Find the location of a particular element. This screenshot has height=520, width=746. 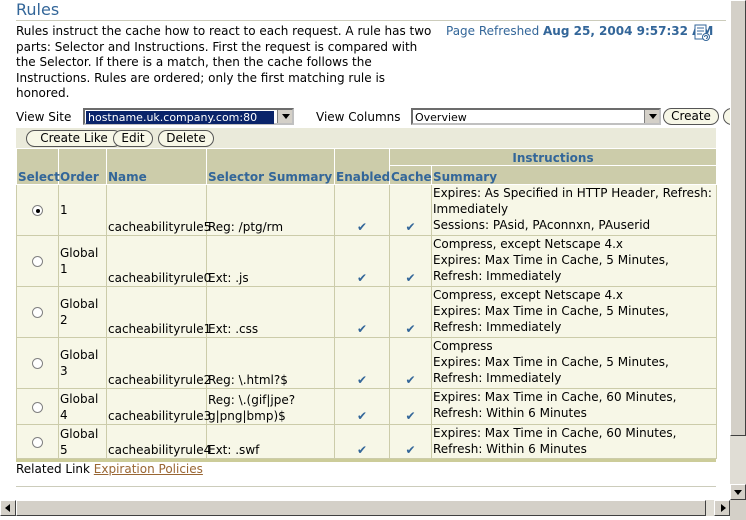

rule-name-cell: cacheabilityrule5 is located at coordinates (158, 210).